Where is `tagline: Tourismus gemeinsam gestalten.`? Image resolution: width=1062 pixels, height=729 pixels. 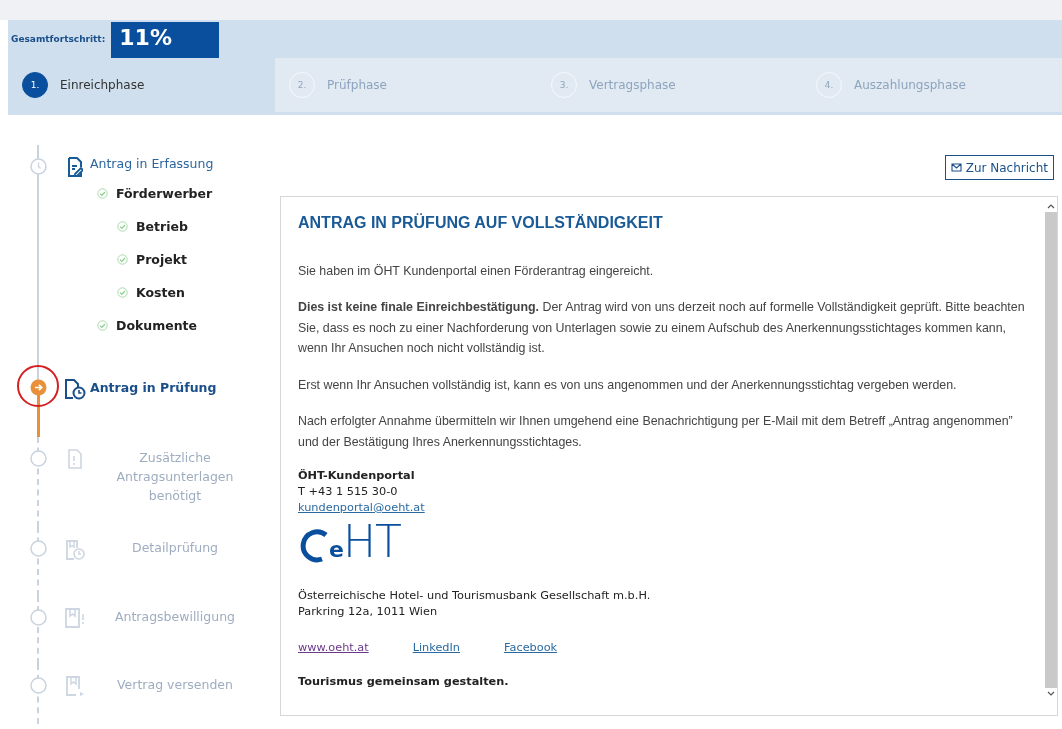 tagline: Tourismus gemeinsam gestalten. is located at coordinates (404, 682).